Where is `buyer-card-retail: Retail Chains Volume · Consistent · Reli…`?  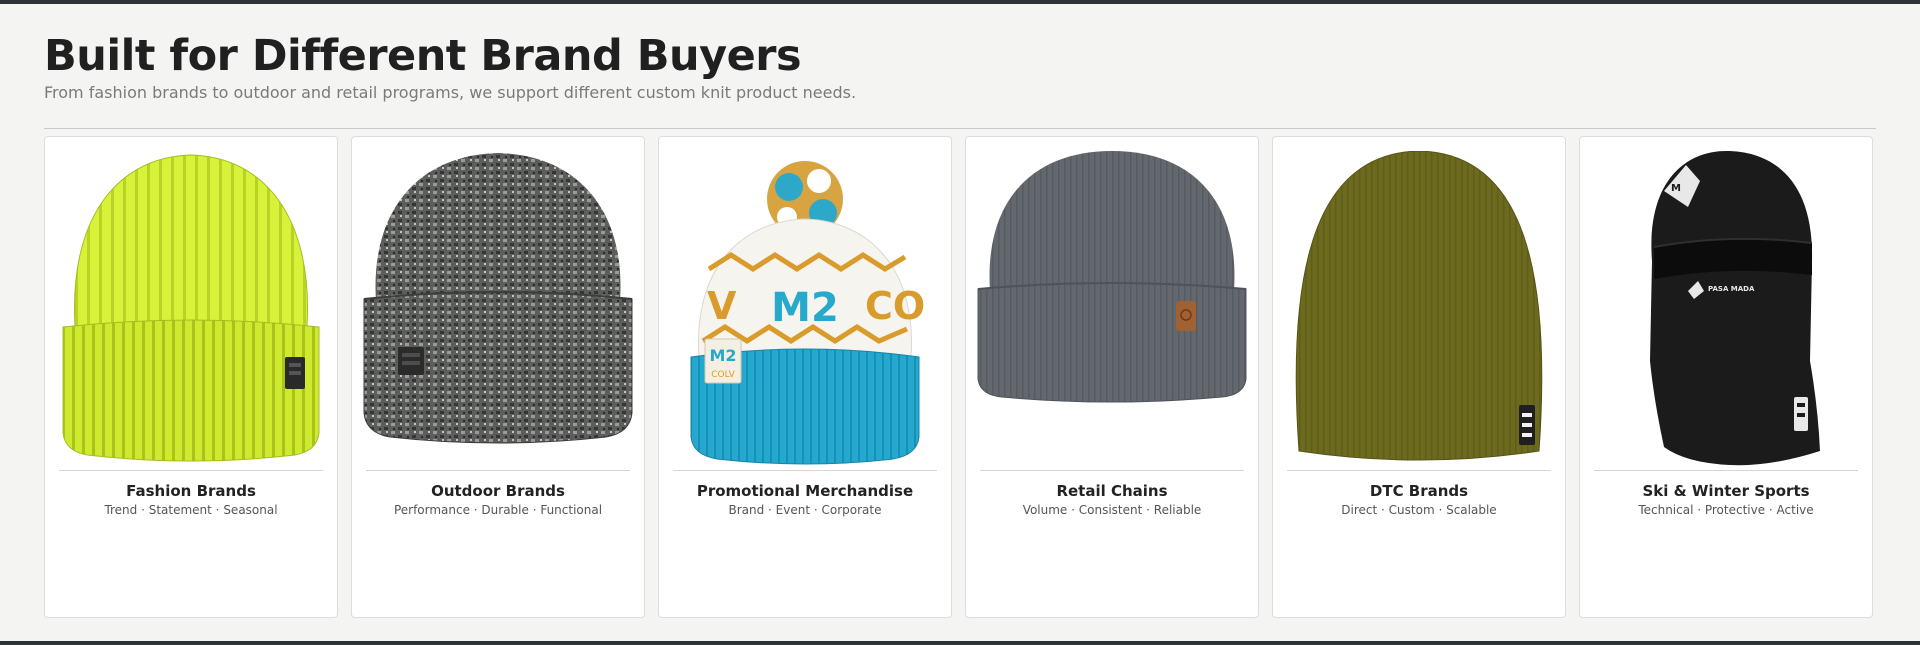 buyer-card-retail: Retail Chains Volume · Consistent · Reli… is located at coordinates (1112, 377).